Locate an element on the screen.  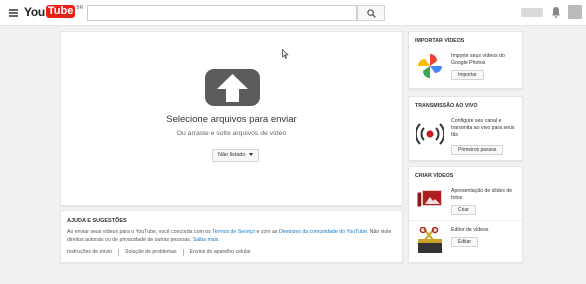
logo-tube-text: Tube is located at coordinates (60, 11).